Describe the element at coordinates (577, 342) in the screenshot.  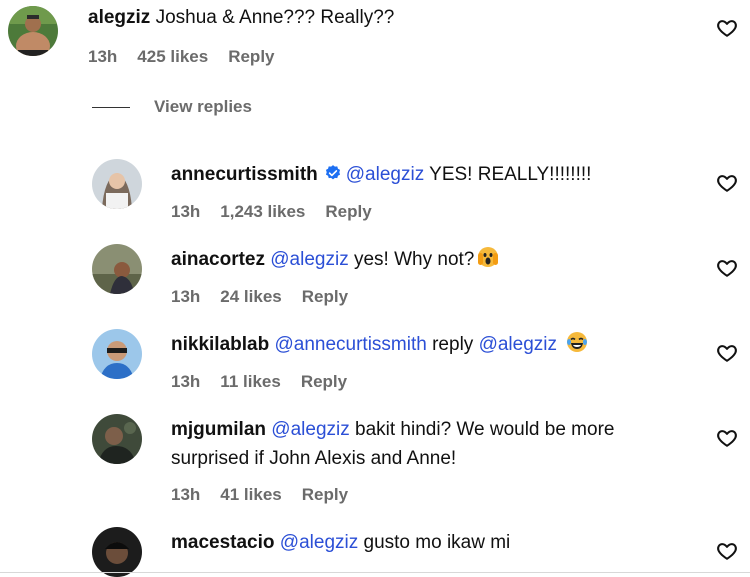
I see `tears-of-joy-emoji` at that location.